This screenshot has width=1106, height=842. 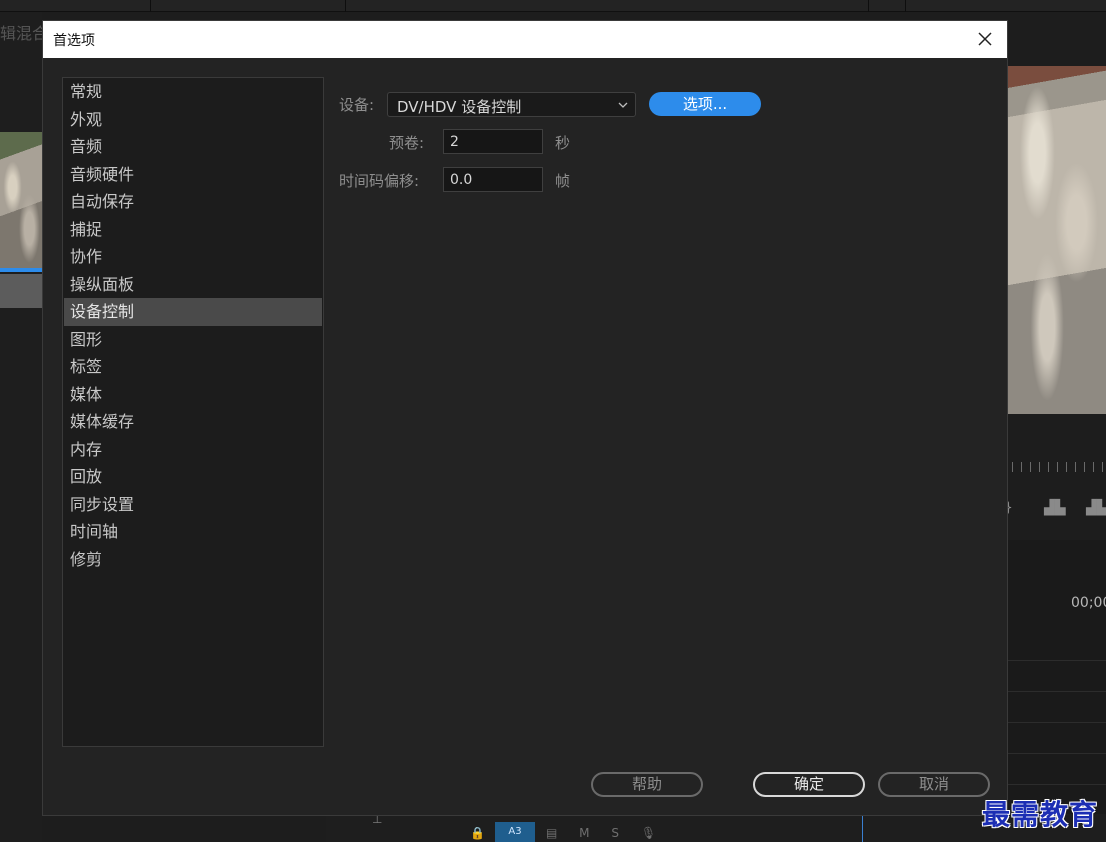 I want to click on category-capture: 捕捉, so click(x=193, y=230).